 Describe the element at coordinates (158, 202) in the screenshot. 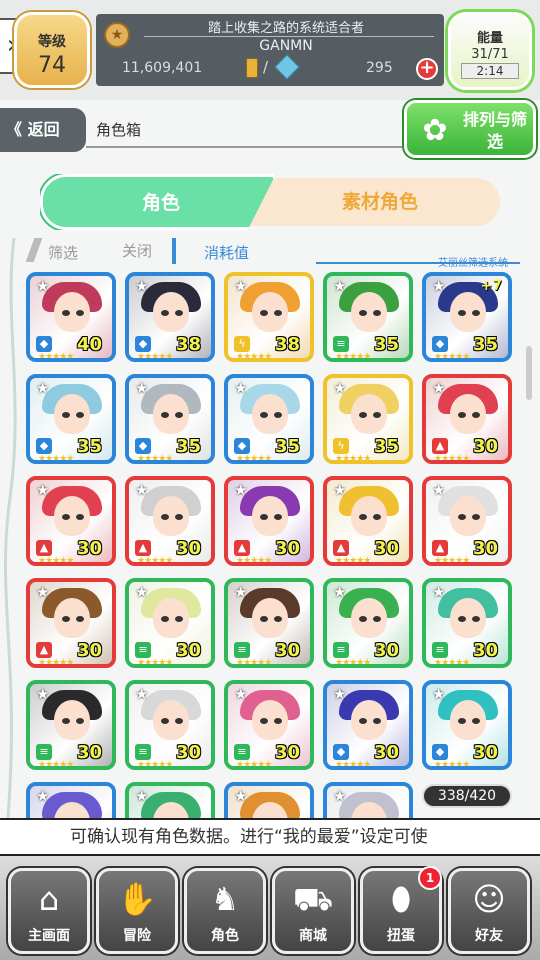

I see `tab-characters: 角色` at that location.